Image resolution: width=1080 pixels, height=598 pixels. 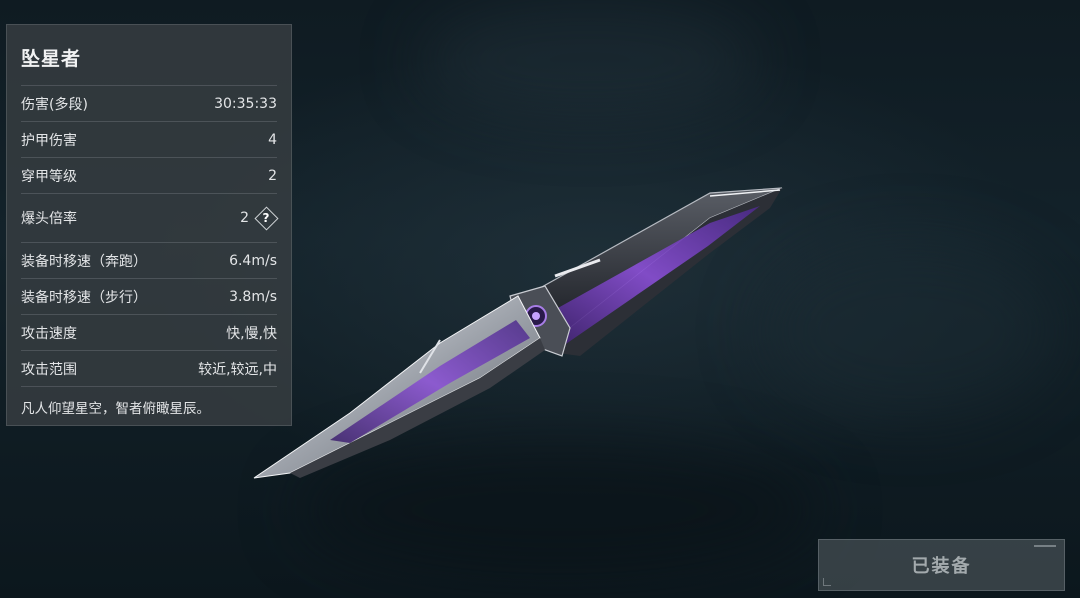 I want to click on stat-row-walk-speed: 装备时移速（步行） 3.8m/s, so click(x=149, y=296).